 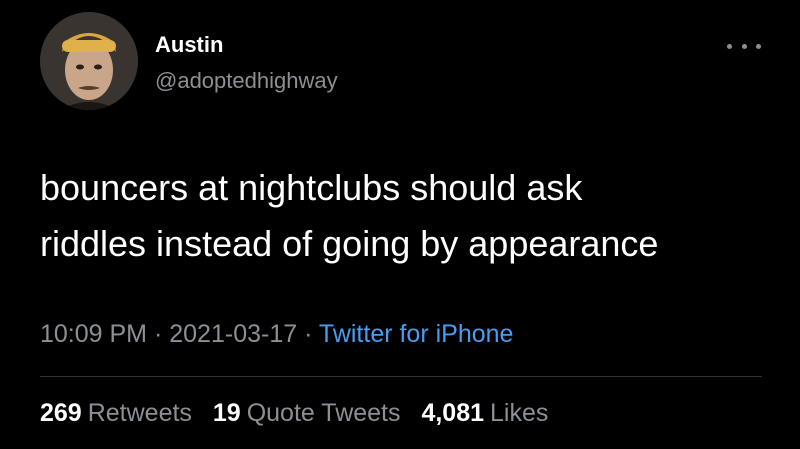 What do you see at coordinates (519, 413) in the screenshot?
I see `likes-label: Likes` at bounding box center [519, 413].